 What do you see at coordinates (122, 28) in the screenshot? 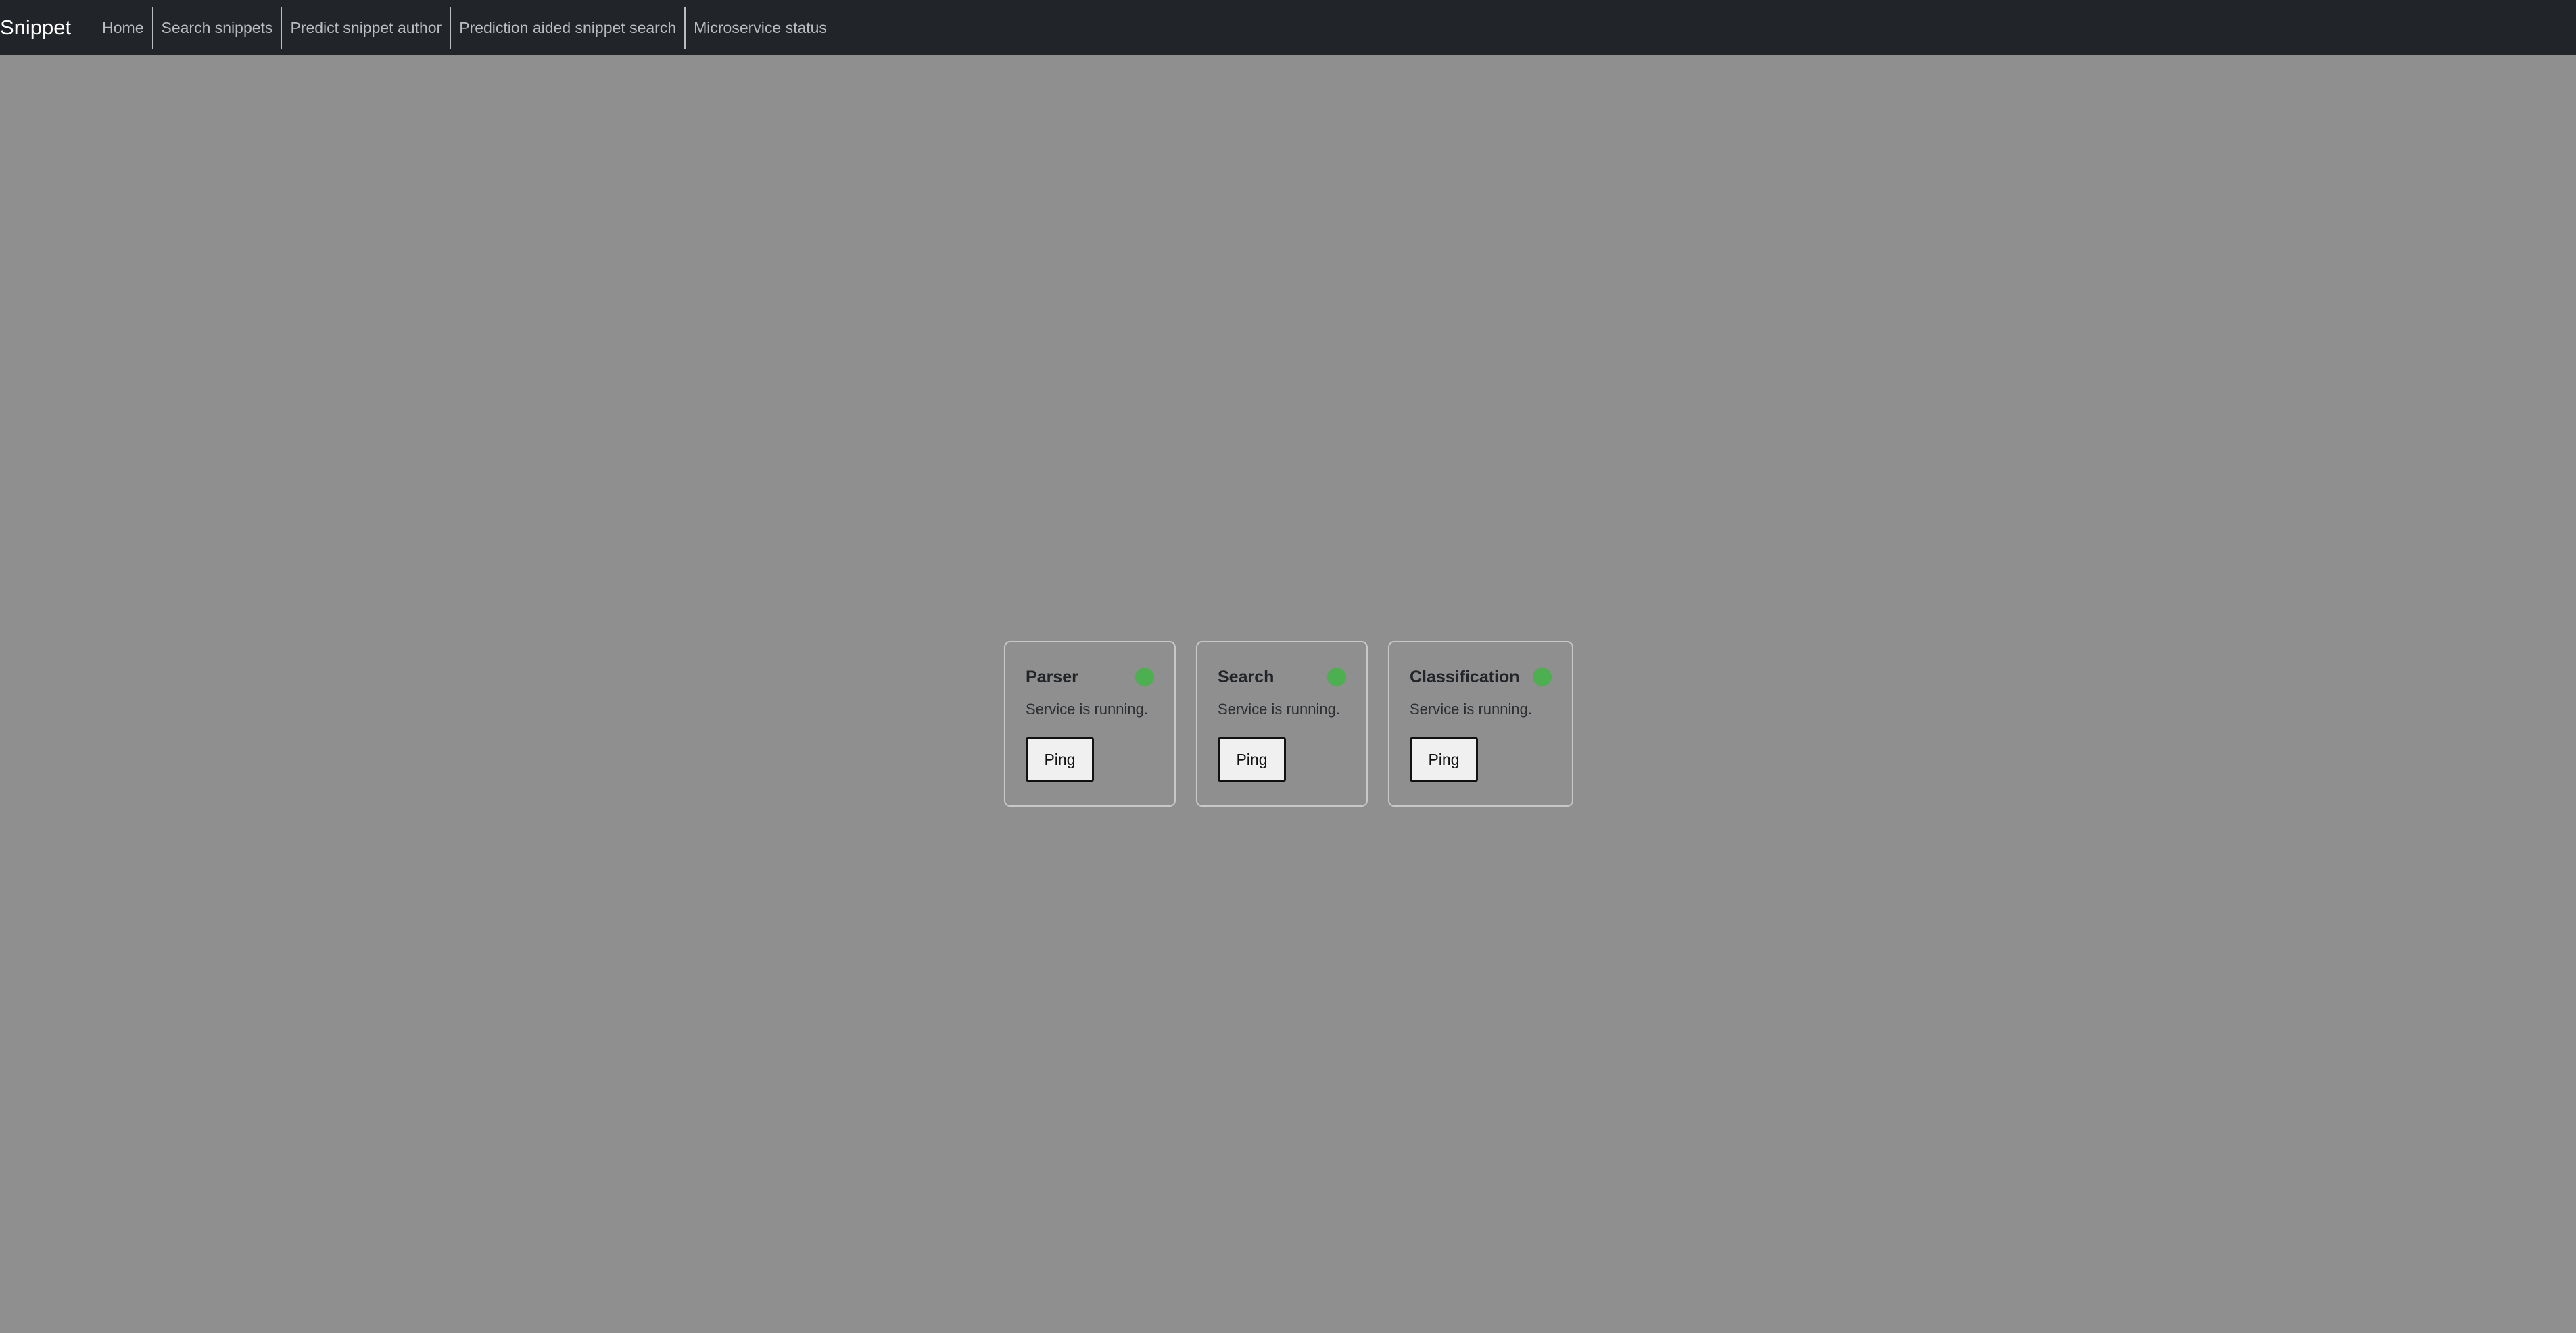
I see `nav-link-home: Home` at bounding box center [122, 28].